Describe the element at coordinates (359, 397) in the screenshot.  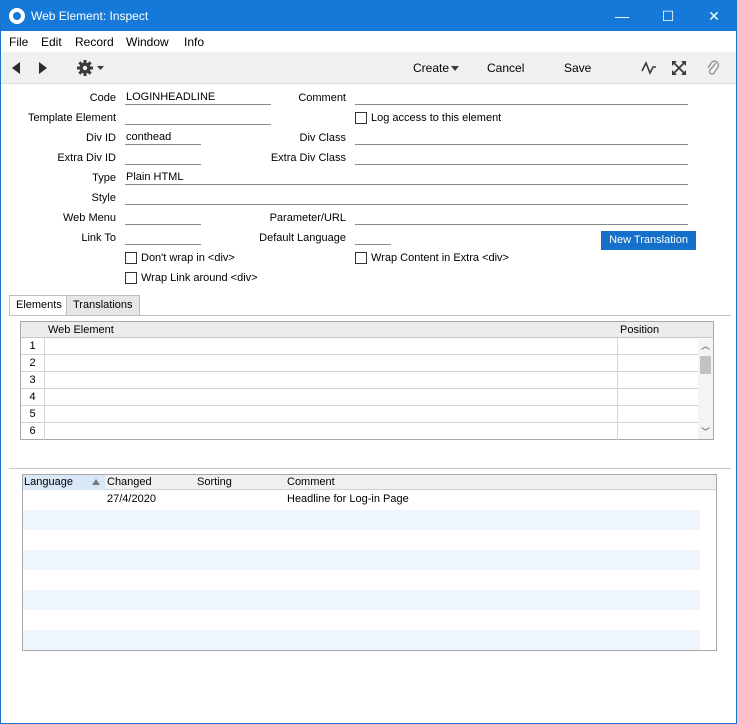
I see `table-row: 4` at that location.